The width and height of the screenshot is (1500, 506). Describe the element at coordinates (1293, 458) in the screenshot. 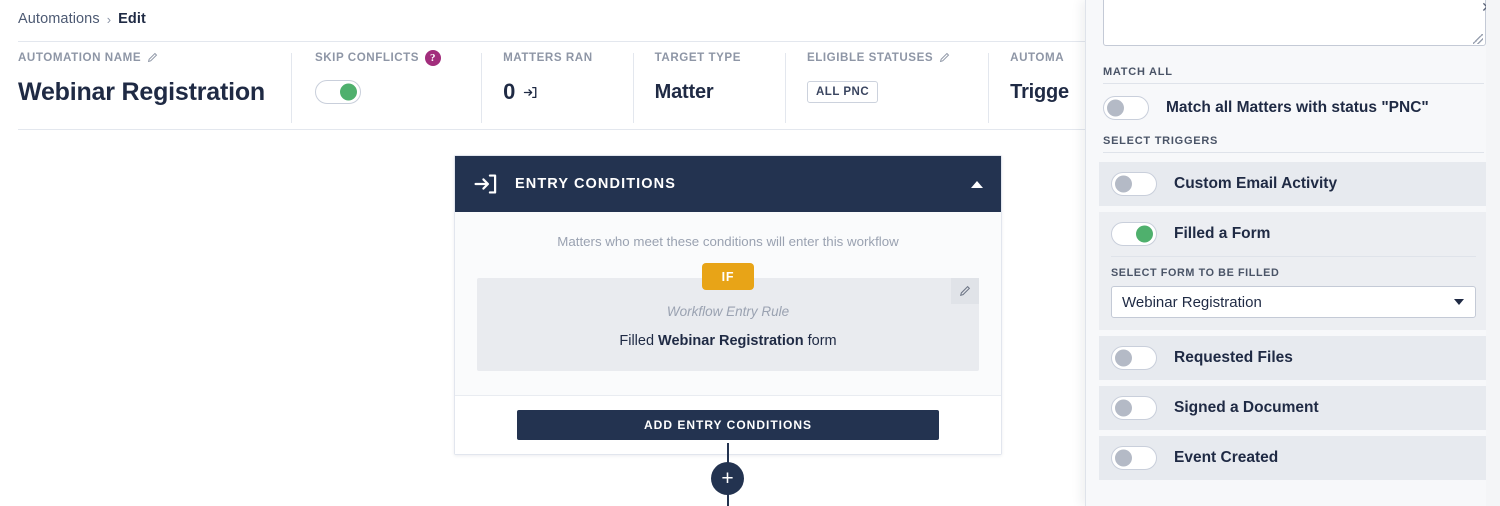

I see `trigger-row: Event Created` at that location.